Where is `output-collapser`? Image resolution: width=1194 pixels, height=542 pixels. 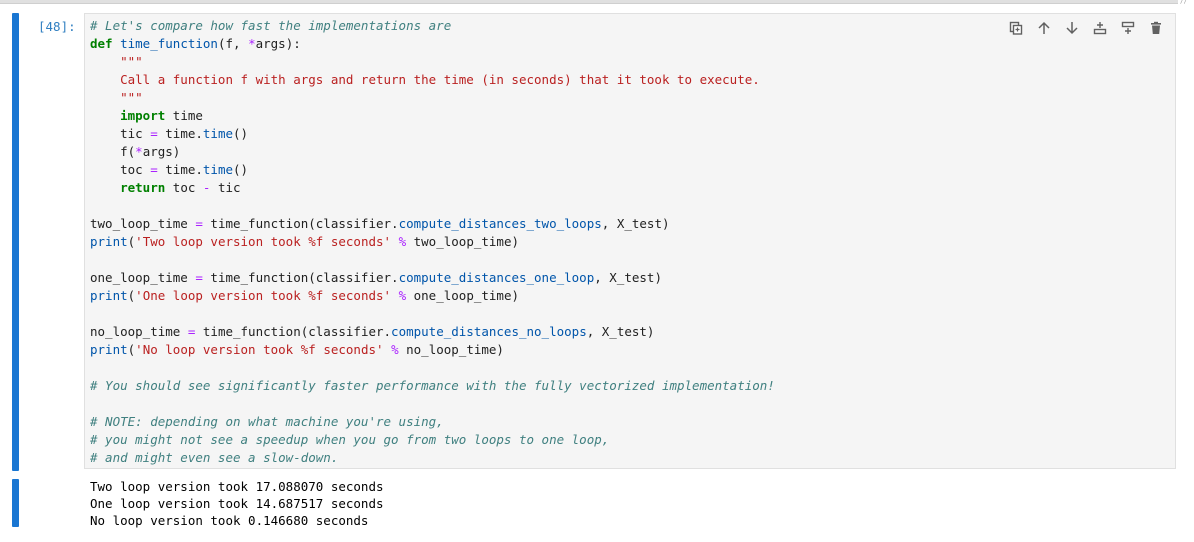
output-collapser is located at coordinates (15, 503).